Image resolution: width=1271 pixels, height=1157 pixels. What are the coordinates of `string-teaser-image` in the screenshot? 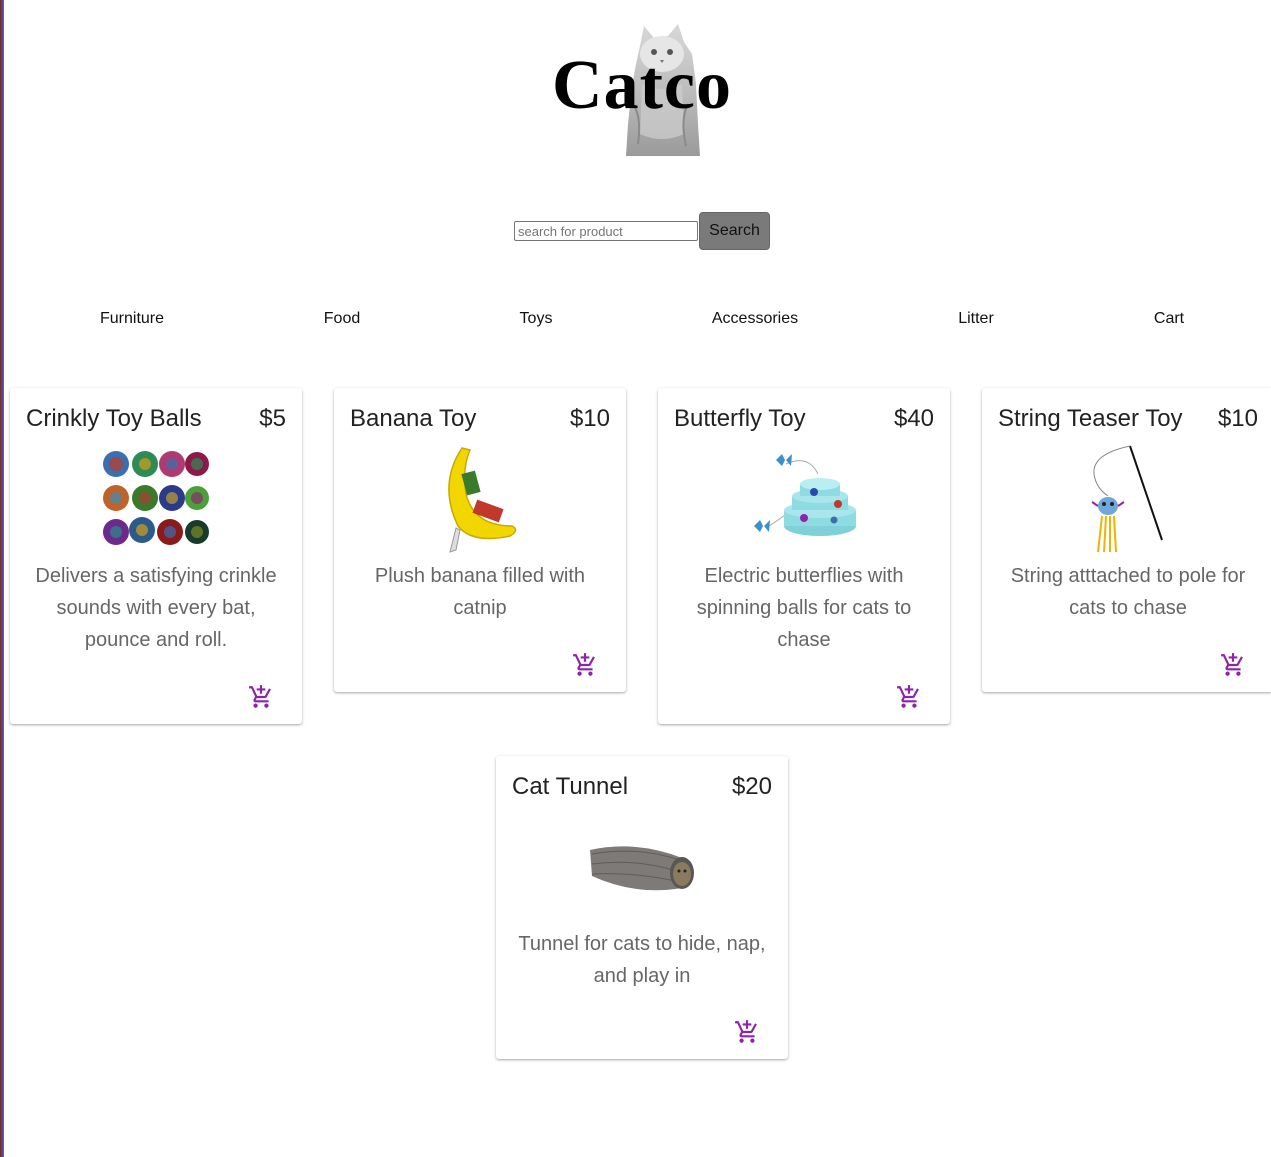 It's located at (1127, 499).